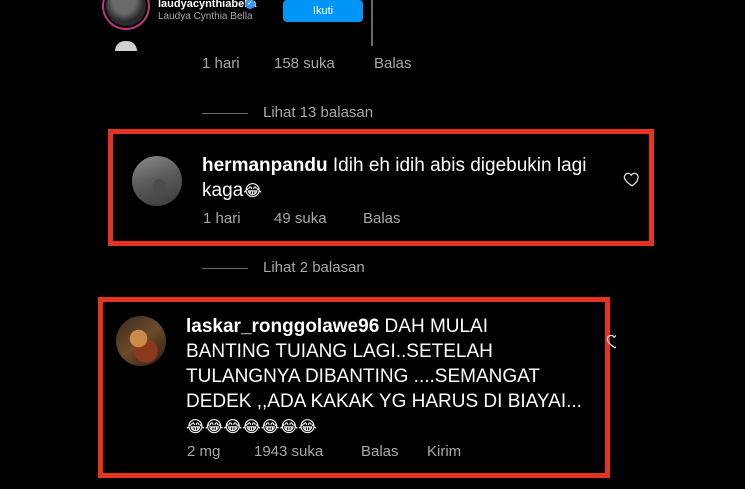 The height and width of the screenshot is (489, 745). I want to click on comment-likes-count: 1943 suka, so click(288, 451).